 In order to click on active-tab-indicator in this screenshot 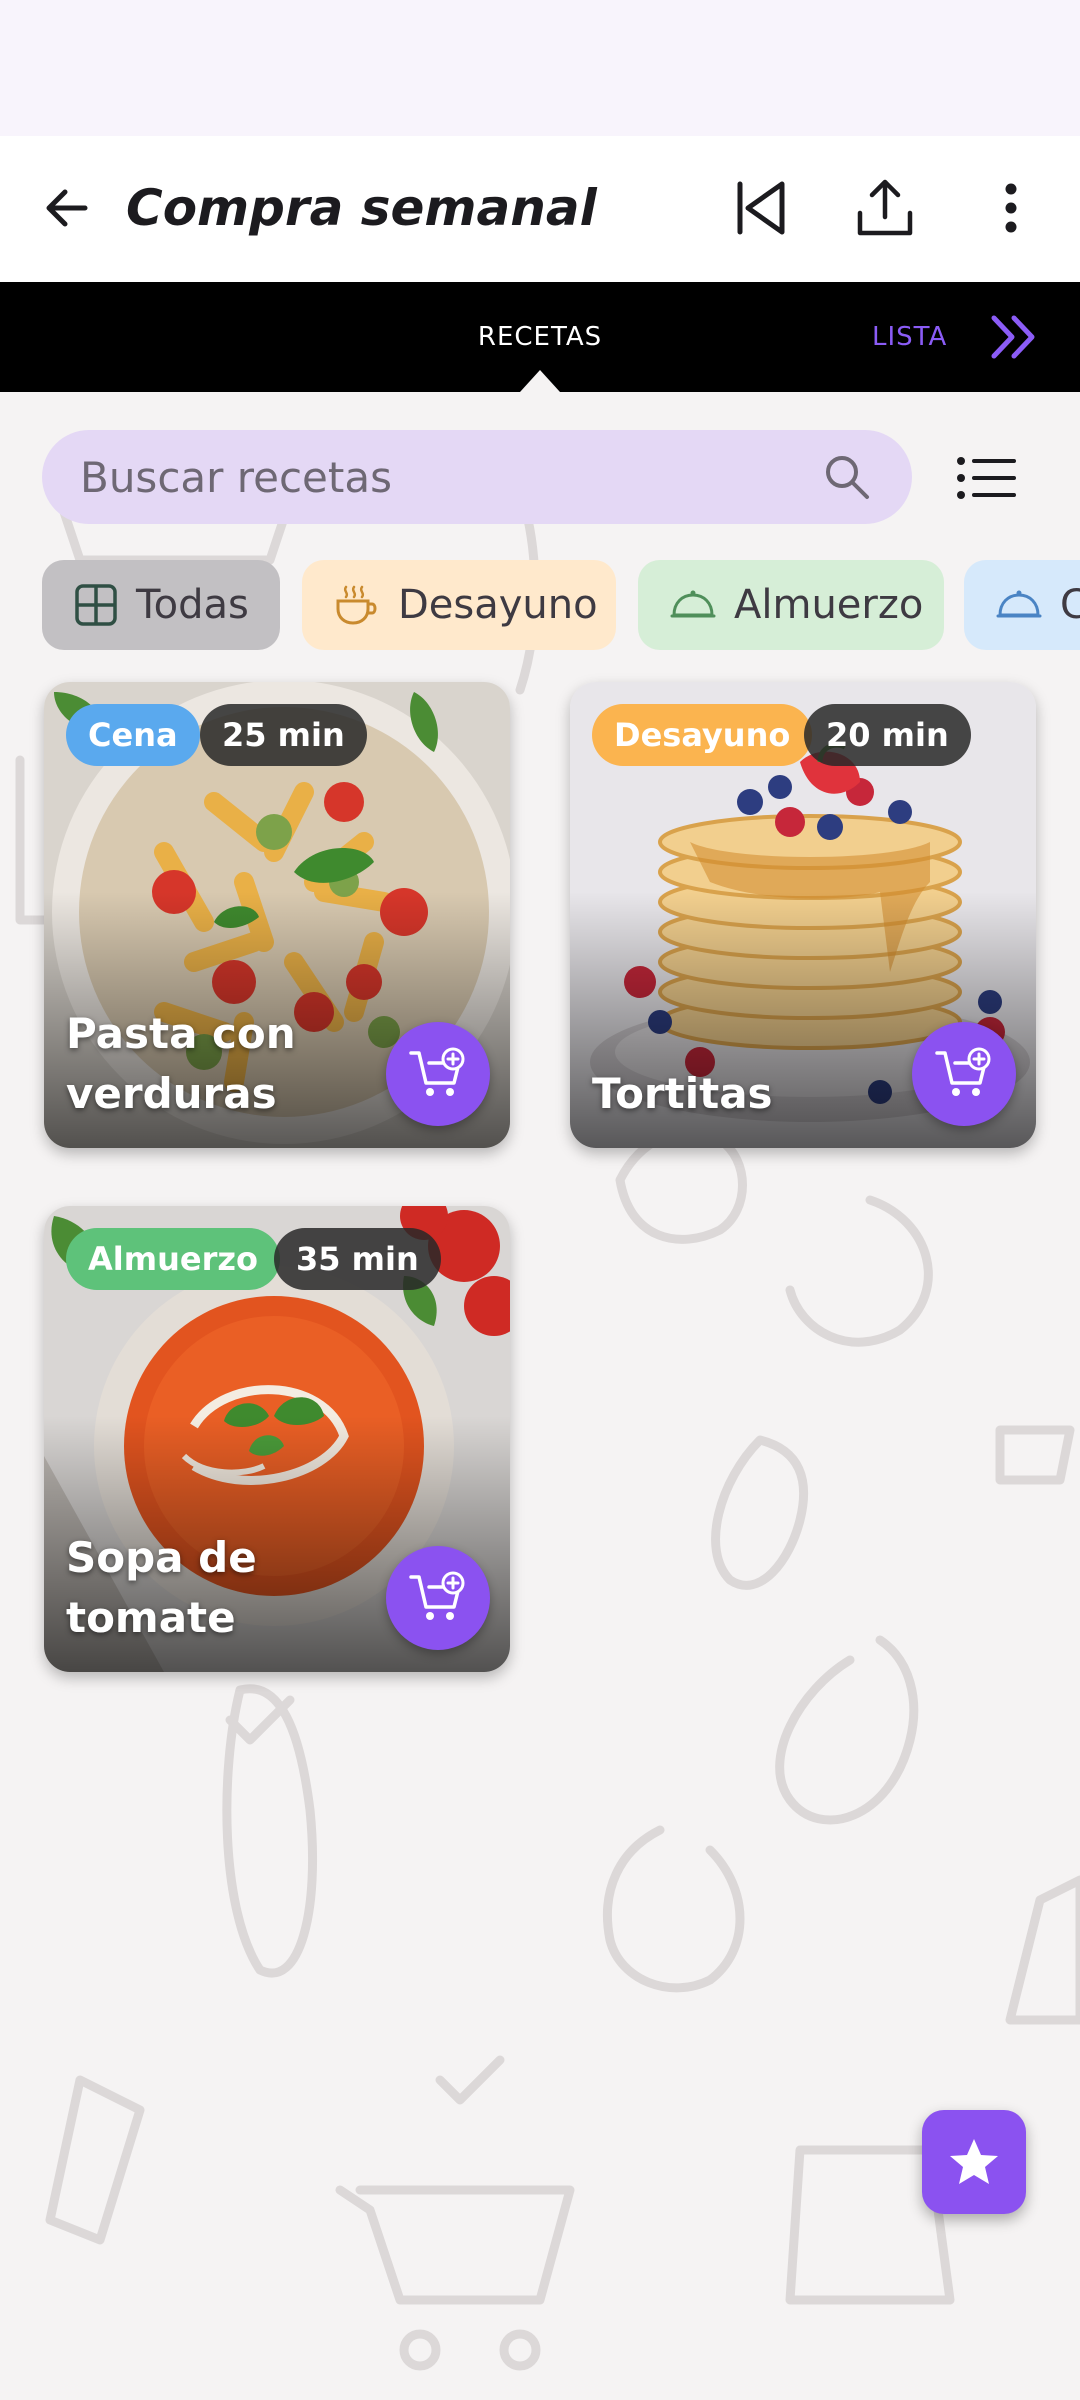, I will do `click(540, 381)`.